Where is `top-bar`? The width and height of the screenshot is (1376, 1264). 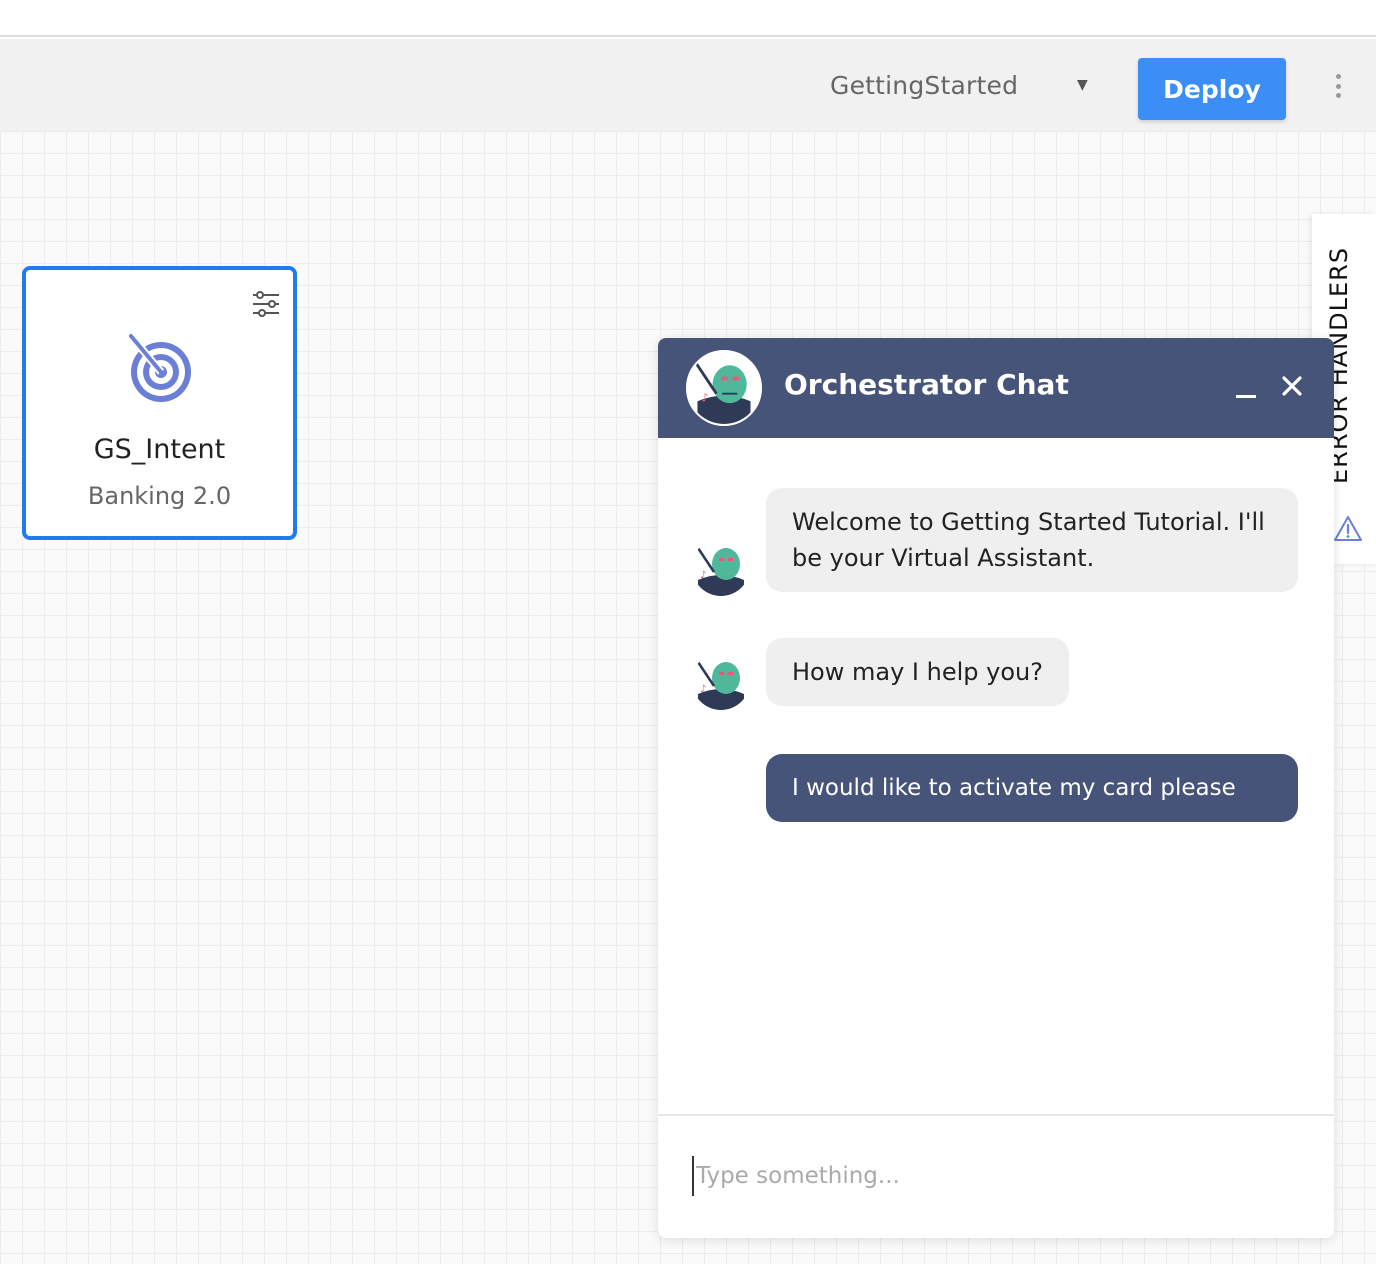 top-bar is located at coordinates (688, 18).